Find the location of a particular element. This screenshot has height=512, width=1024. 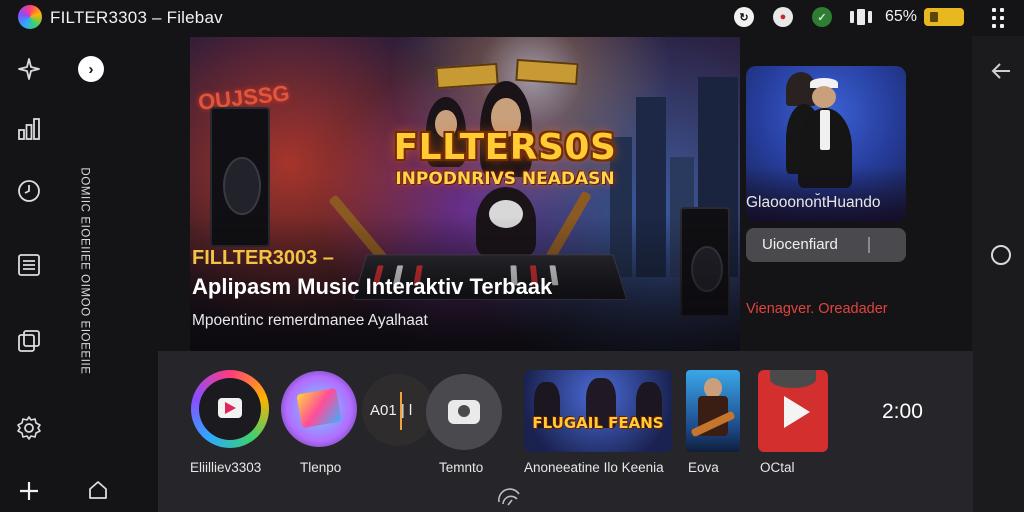

dock-label: Eliilliev3303 is located at coordinates (226, 467).